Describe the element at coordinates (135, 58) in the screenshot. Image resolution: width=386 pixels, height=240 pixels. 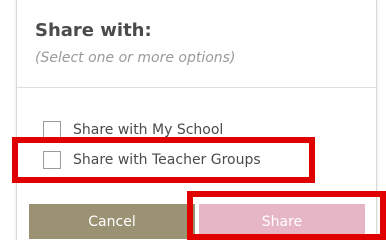
I see `dialog-subtitle: (Select one or more options)` at that location.